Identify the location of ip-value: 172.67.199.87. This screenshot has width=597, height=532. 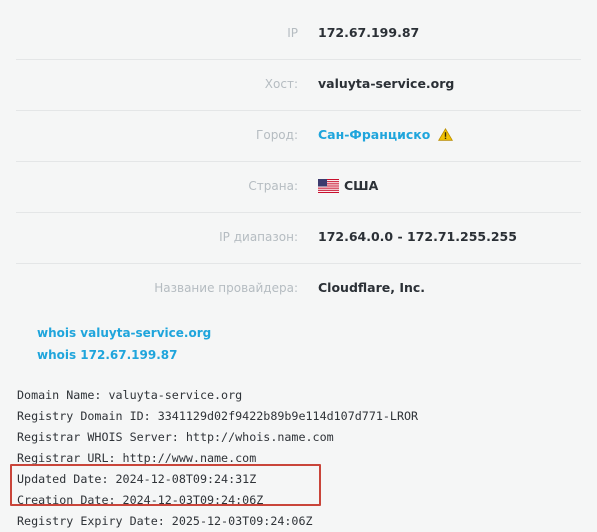
(369, 32).